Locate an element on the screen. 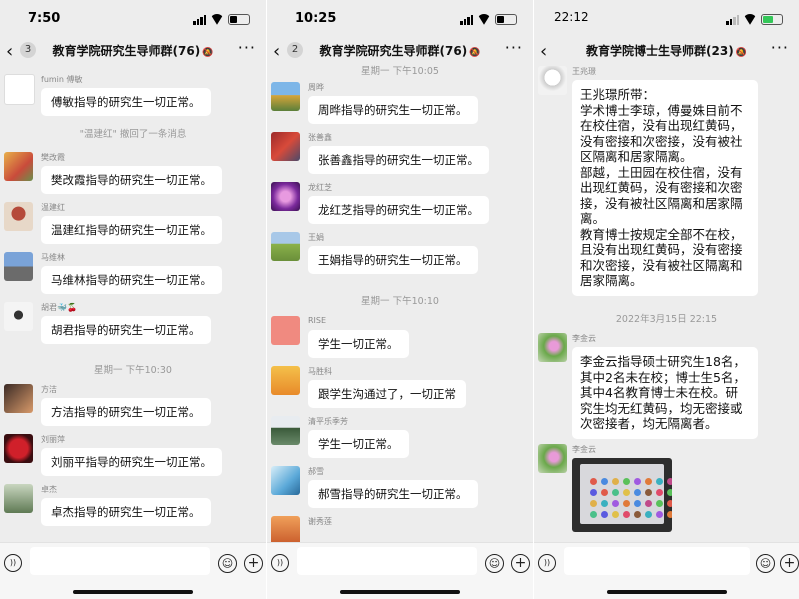 The height and width of the screenshot is (599, 799). message-bubble: 樊改霞指导的研究生一切正常。 is located at coordinates (131, 180).